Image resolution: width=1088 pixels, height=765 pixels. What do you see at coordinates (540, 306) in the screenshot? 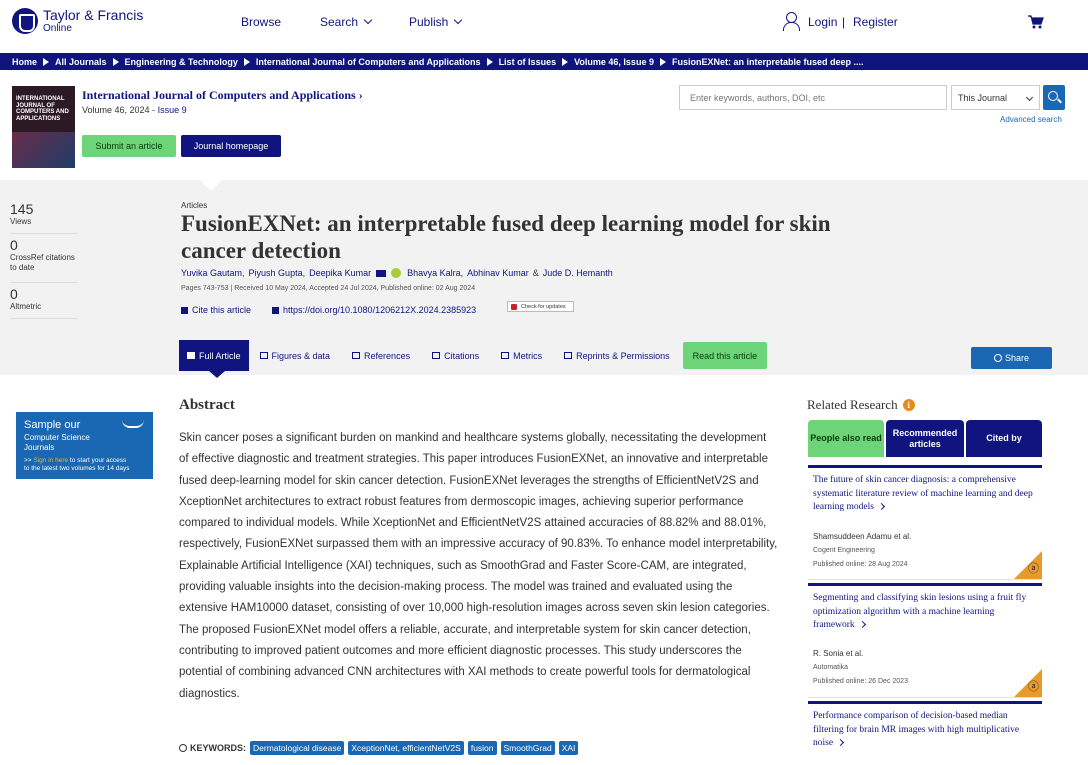
I see `check-for-updates-badge: Check for updates` at bounding box center [540, 306].